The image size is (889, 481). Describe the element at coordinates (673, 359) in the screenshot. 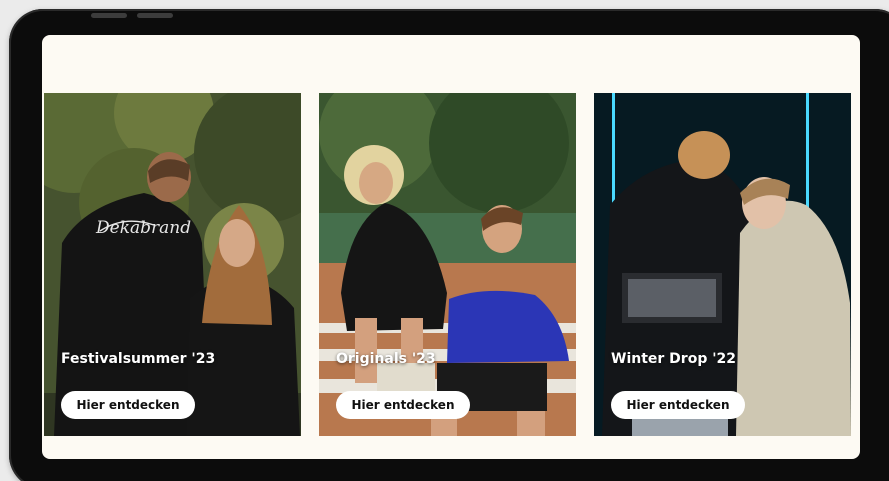

I see `collection-title: Winter Drop '22` at that location.